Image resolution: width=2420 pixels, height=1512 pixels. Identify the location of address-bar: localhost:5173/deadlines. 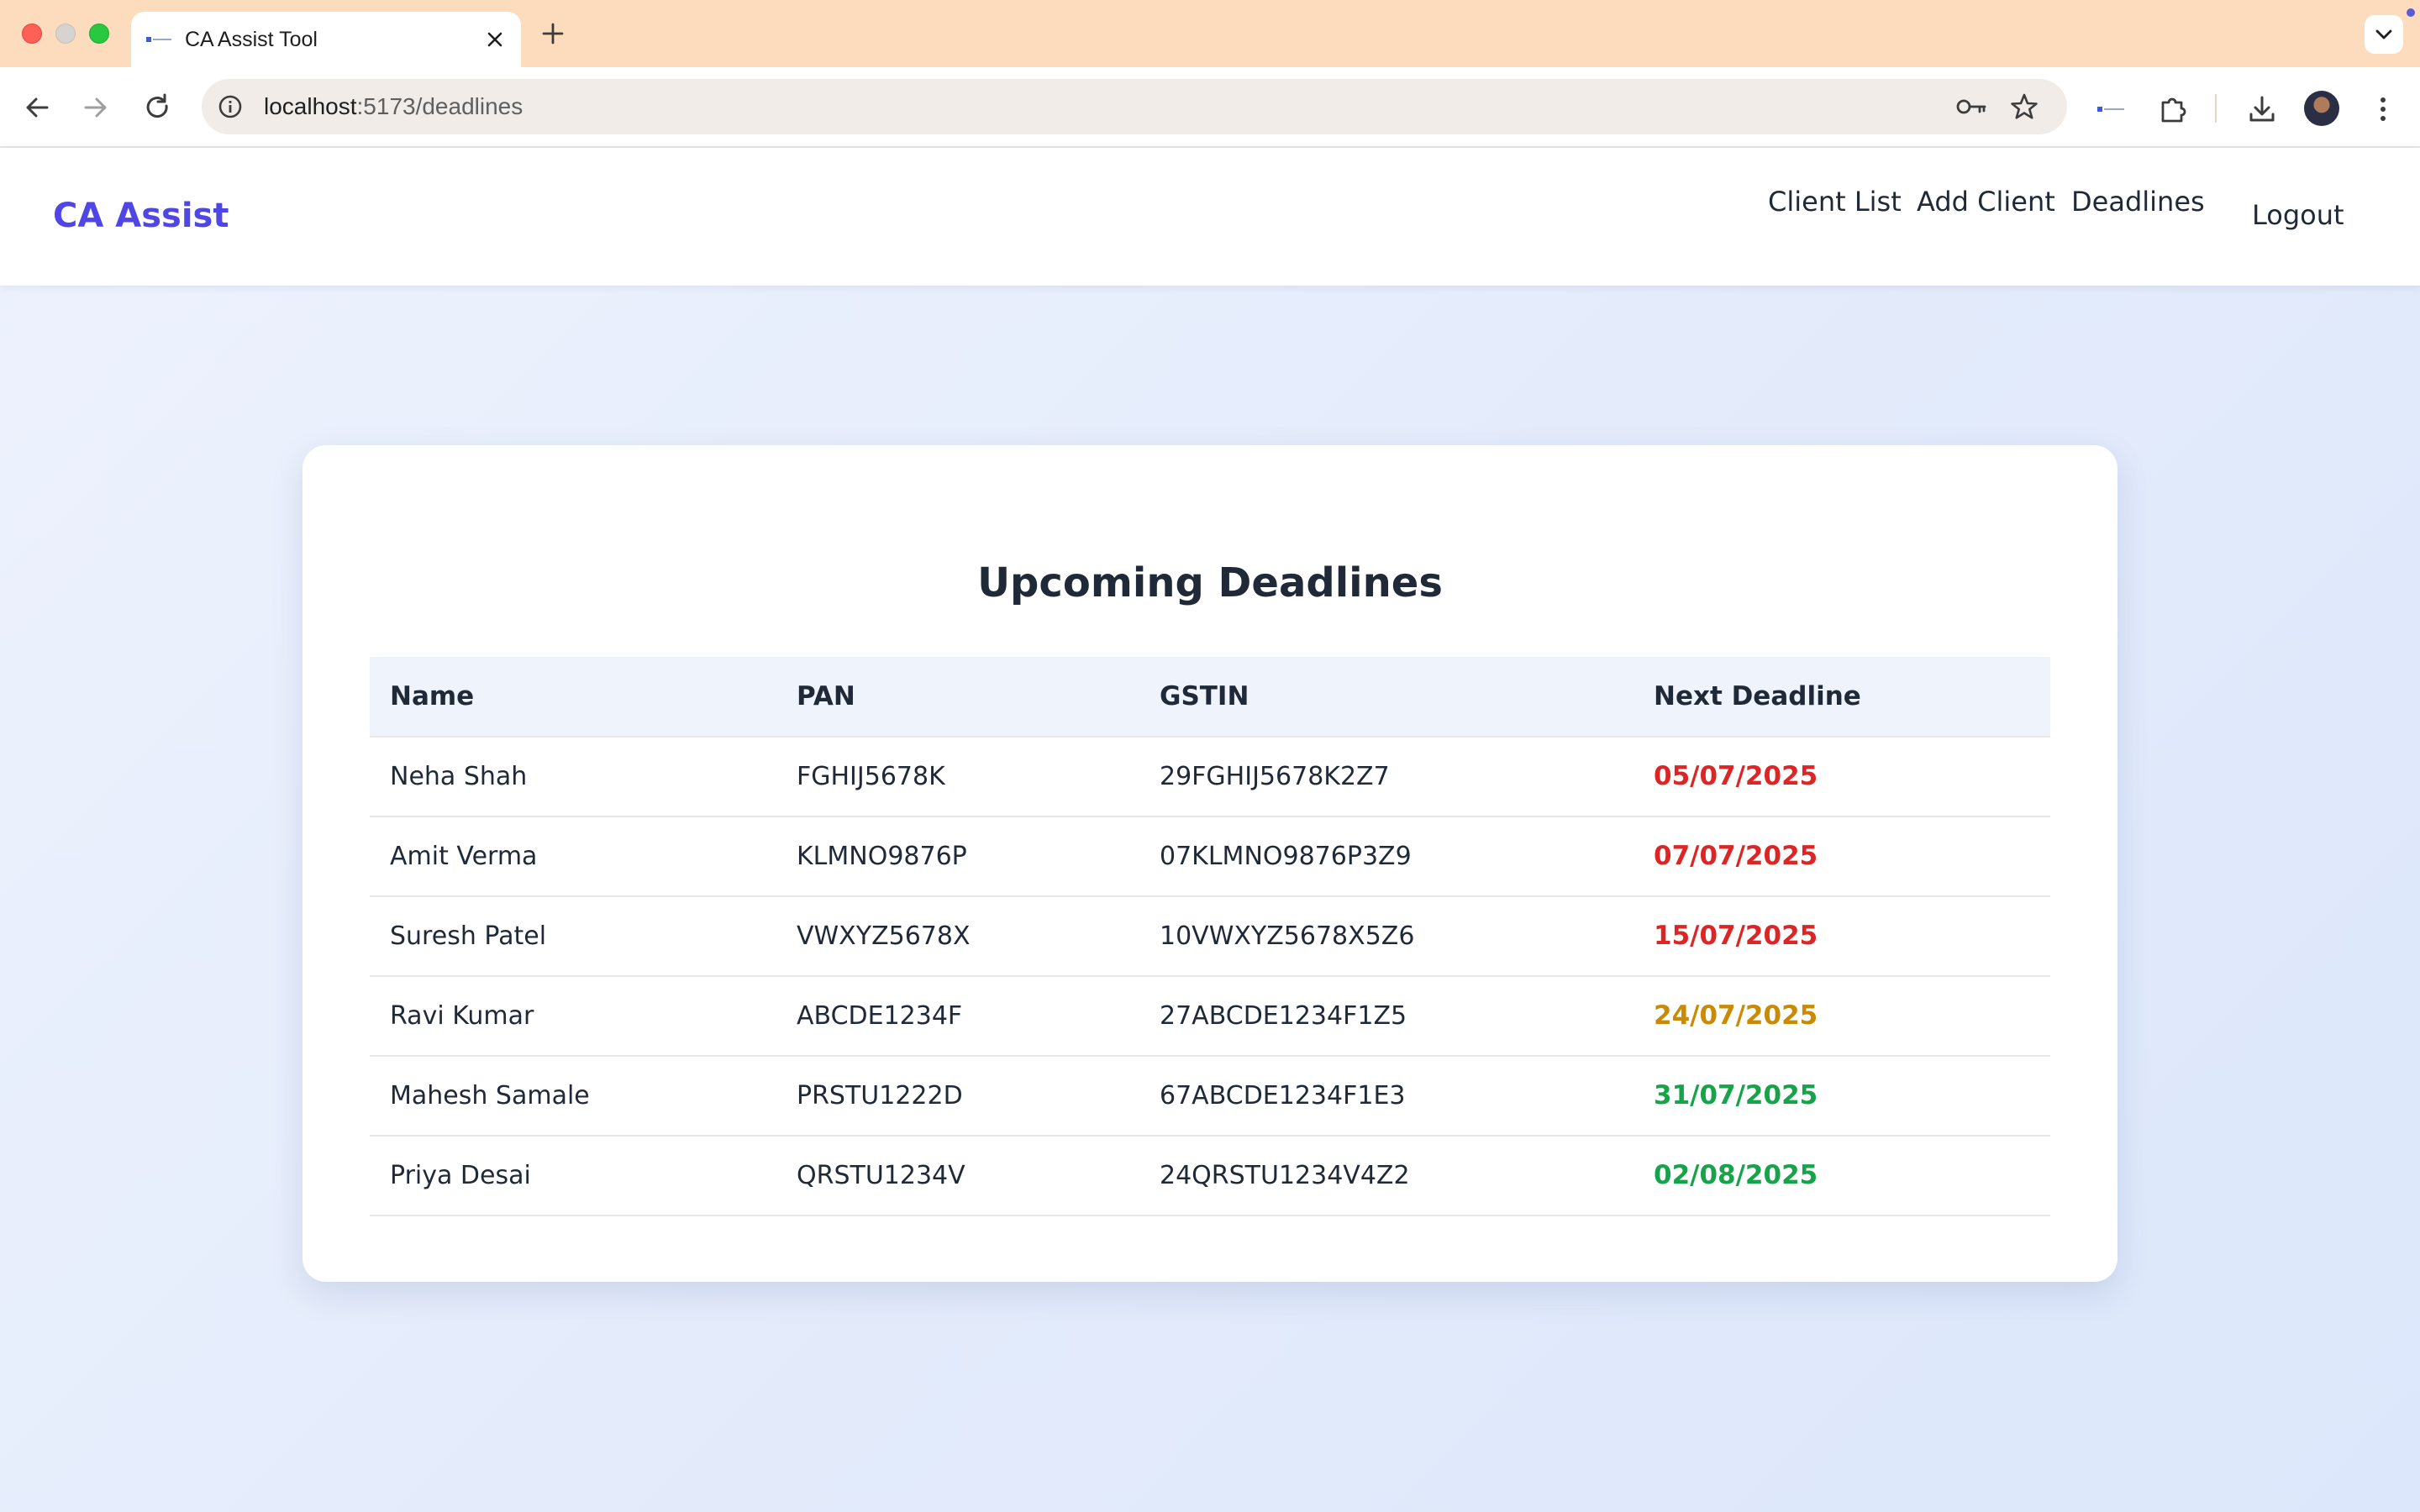
(1134, 106).